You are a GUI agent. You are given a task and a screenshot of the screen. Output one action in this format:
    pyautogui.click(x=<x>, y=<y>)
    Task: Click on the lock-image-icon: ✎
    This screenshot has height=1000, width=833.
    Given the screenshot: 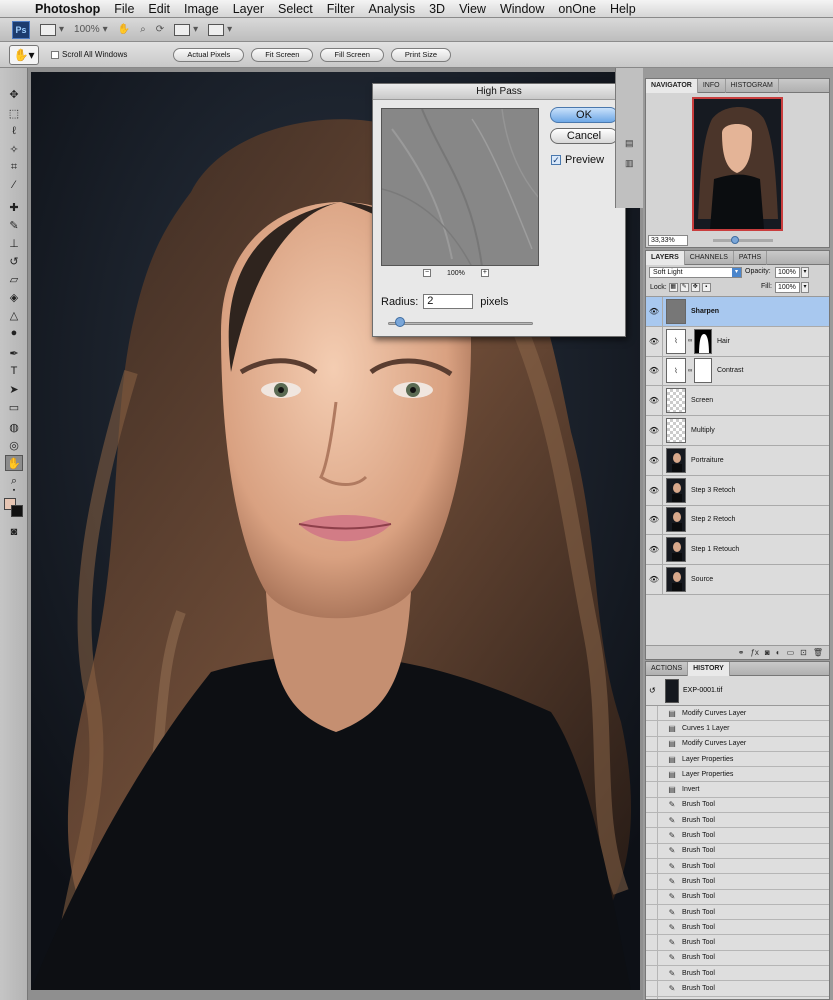 What is the action you would take?
    pyautogui.click(x=684, y=287)
    